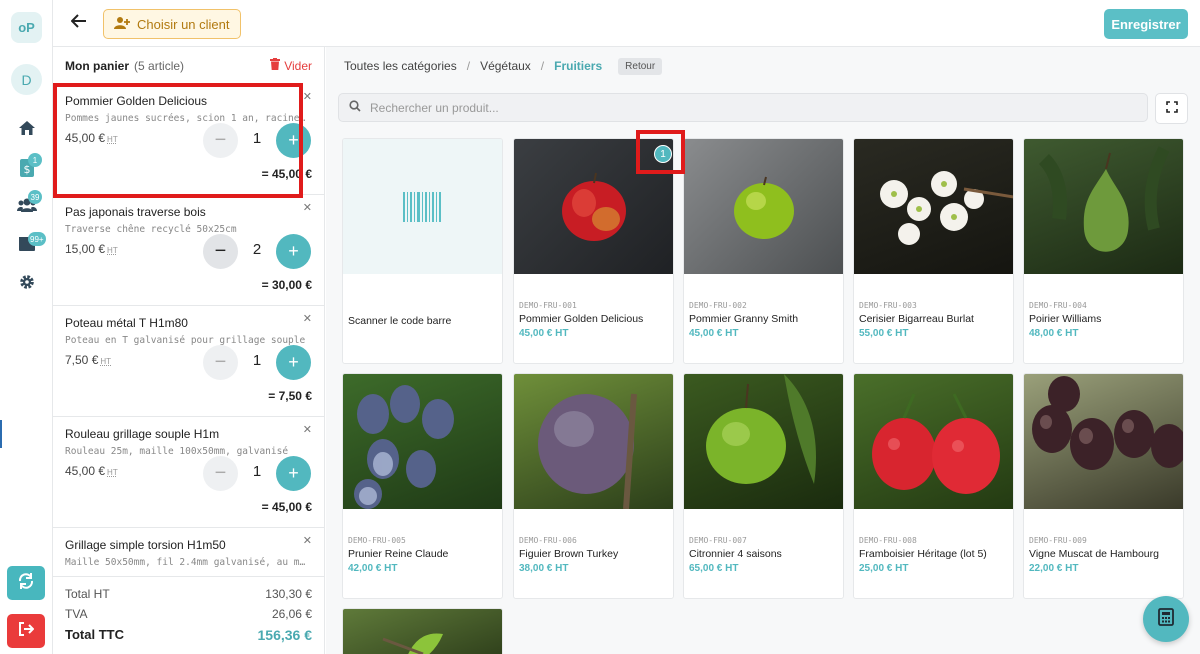 The image size is (1200, 654). Describe the element at coordinates (275, 65) in the screenshot. I see `trash-icon` at that location.